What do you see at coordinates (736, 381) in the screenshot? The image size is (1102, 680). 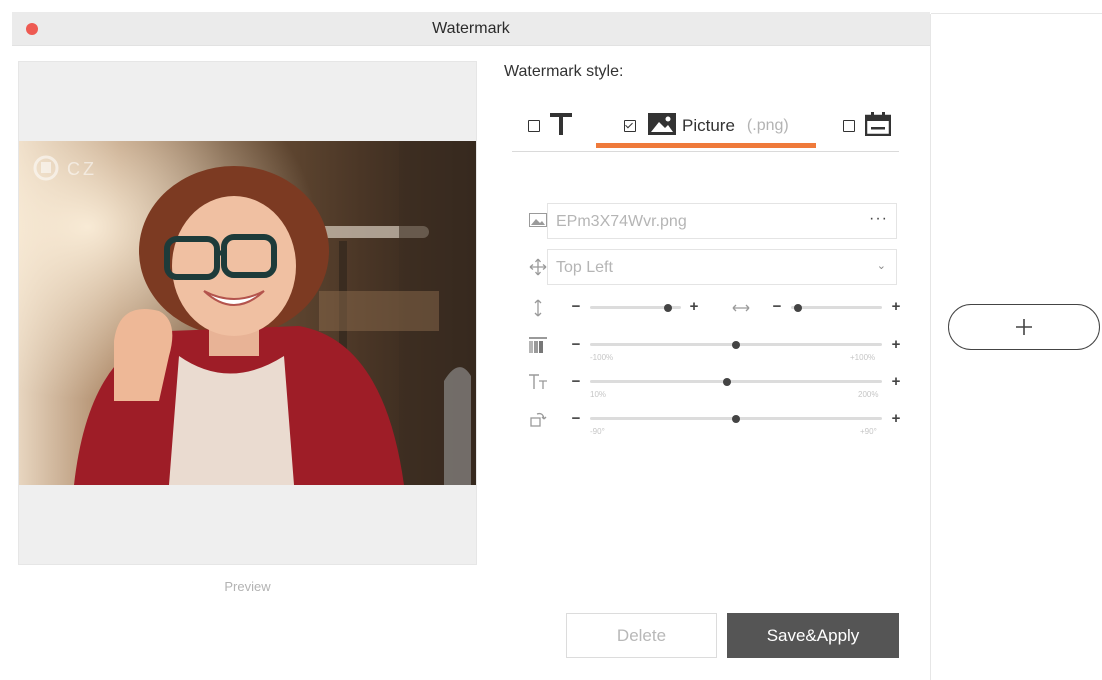 I see `size-track` at bounding box center [736, 381].